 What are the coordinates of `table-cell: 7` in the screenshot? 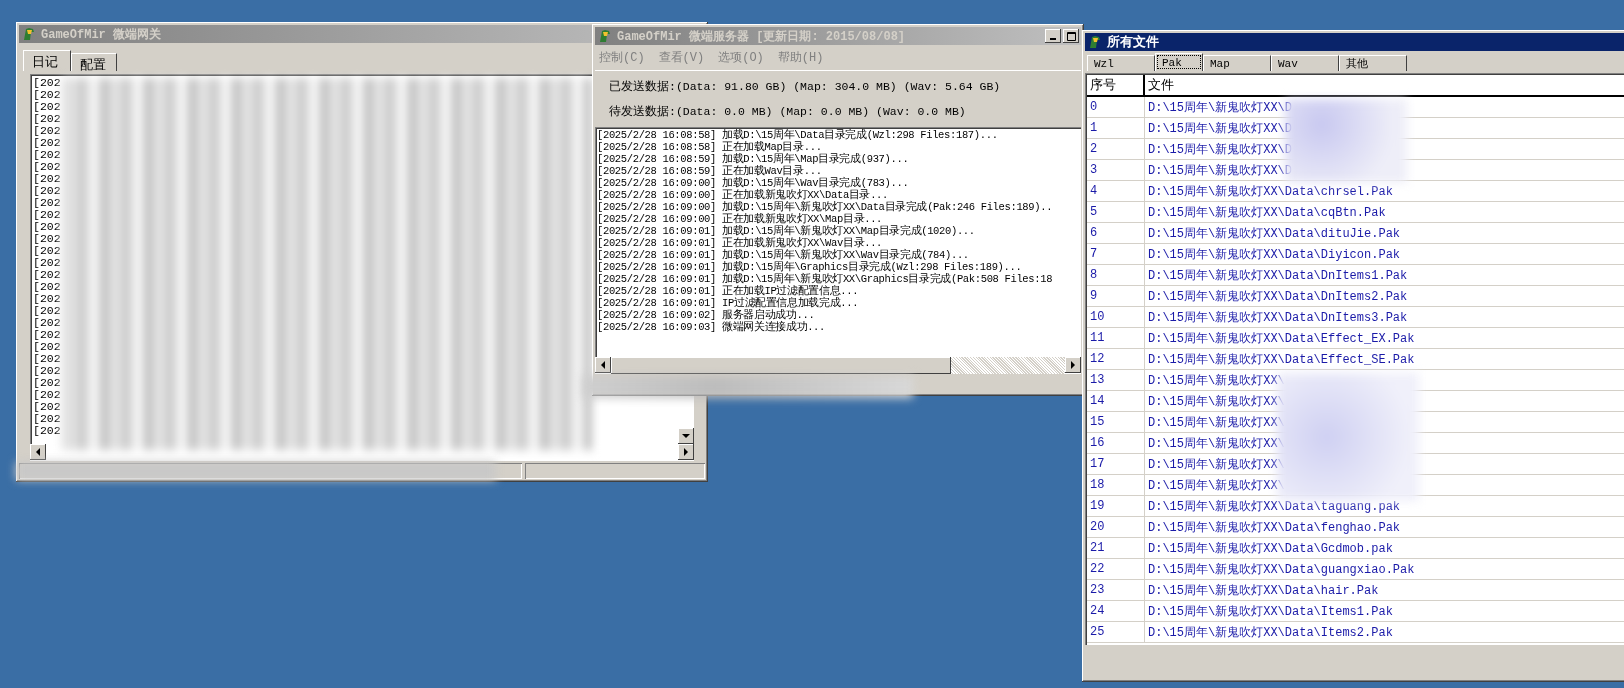 It's located at (1116, 254).